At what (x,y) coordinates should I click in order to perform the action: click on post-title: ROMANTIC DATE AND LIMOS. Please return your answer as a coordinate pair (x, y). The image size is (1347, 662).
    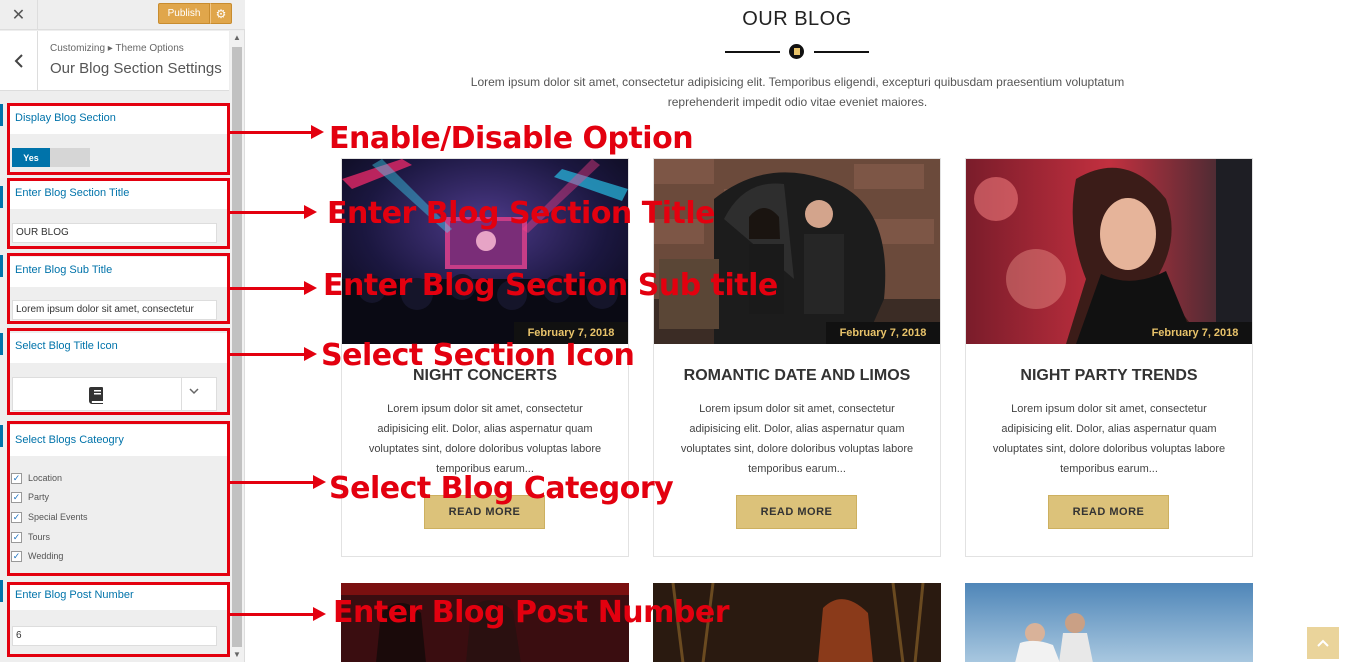
    Looking at the image, I should click on (797, 376).